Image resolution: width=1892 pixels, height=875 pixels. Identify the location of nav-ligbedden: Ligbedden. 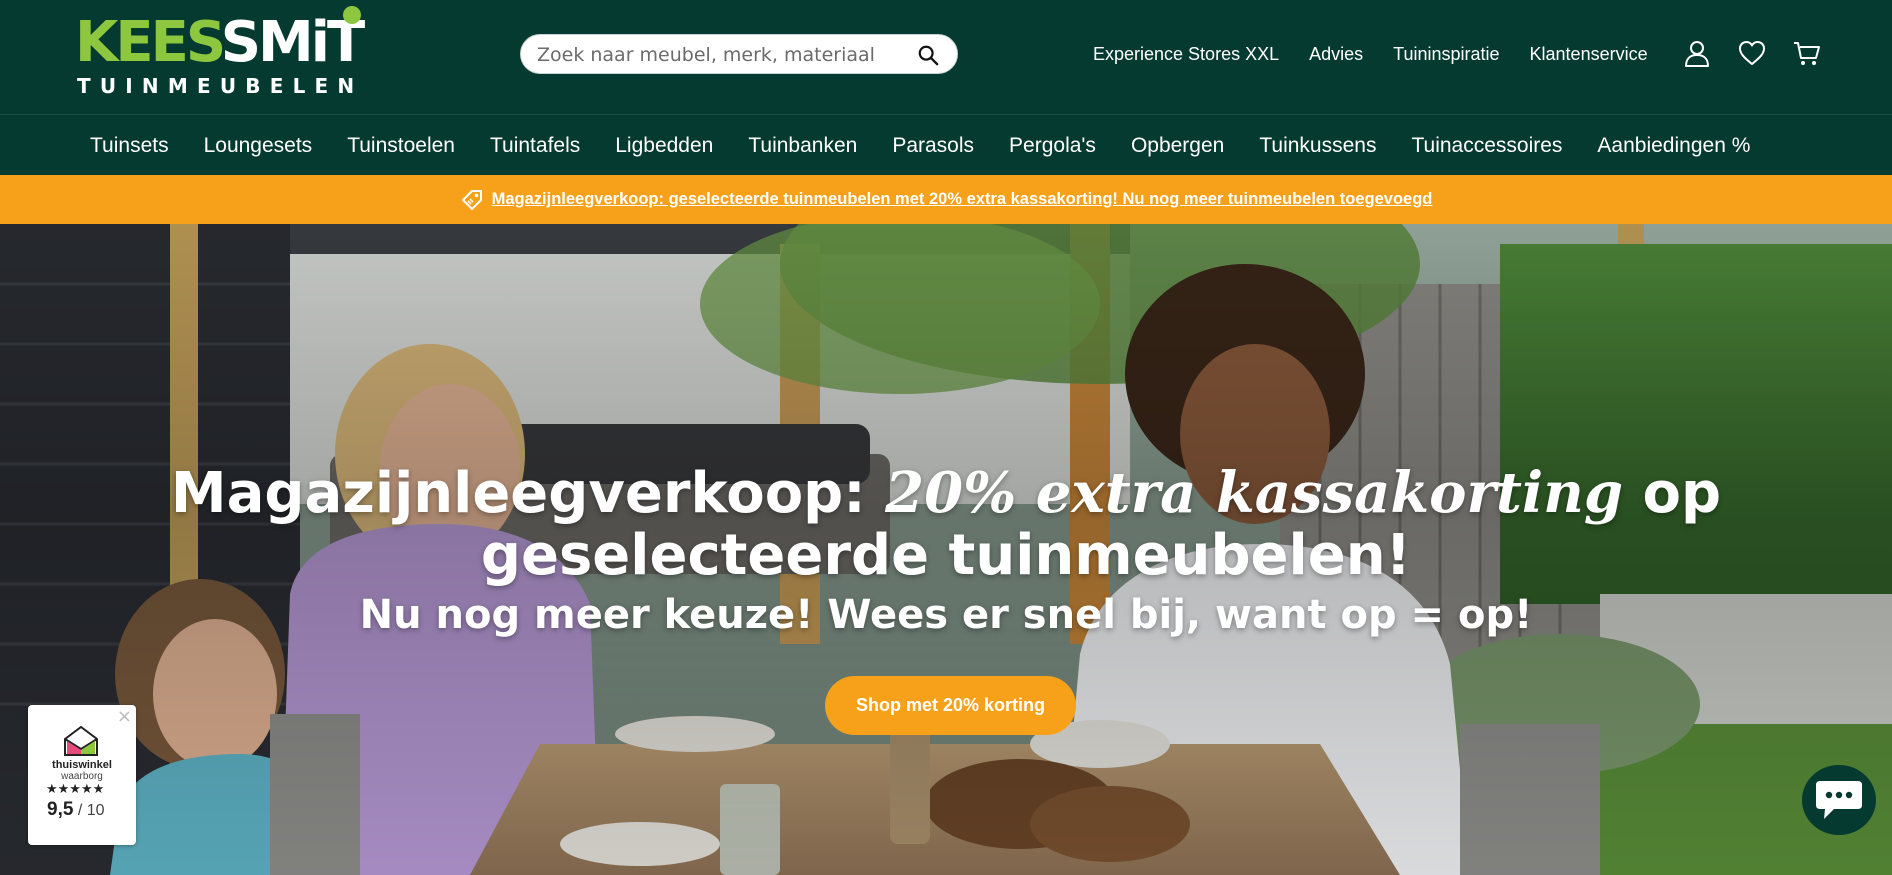
(664, 146).